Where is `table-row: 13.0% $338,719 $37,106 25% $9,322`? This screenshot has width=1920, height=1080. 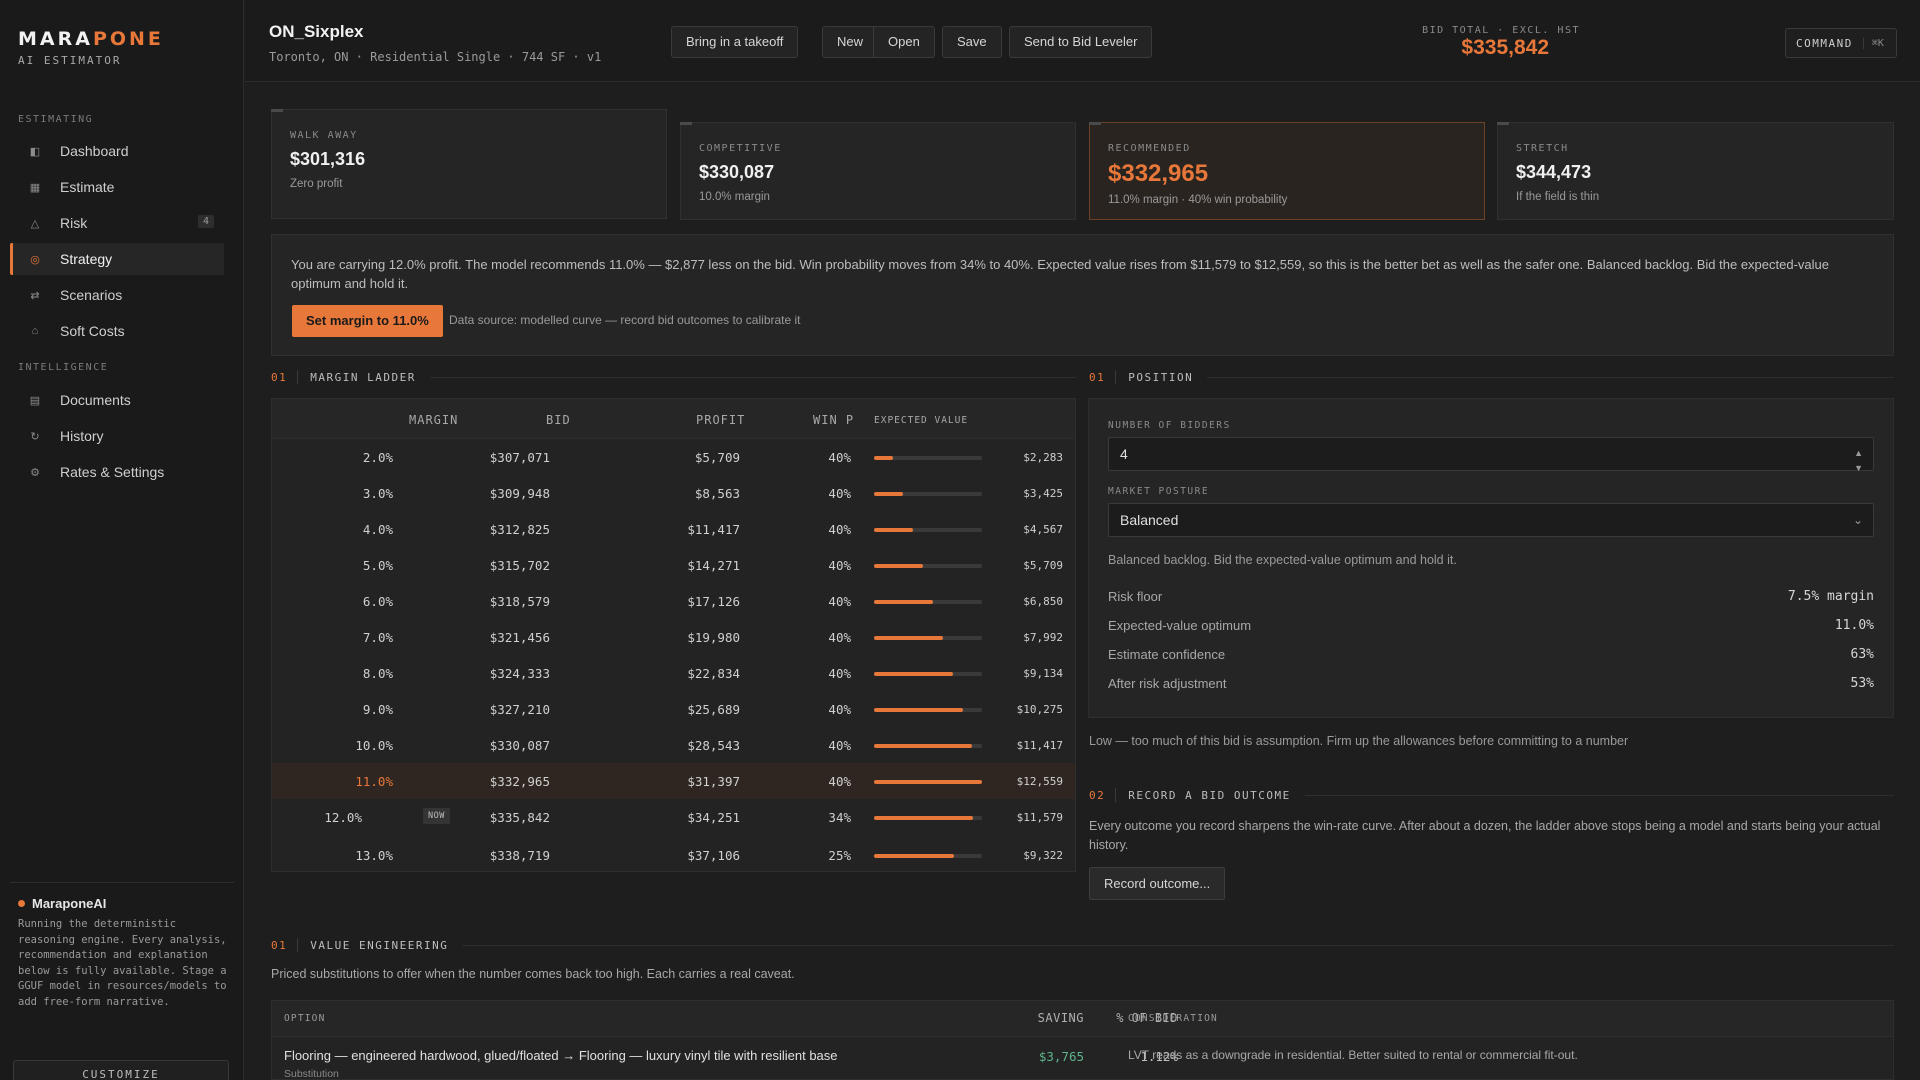 table-row: 13.0% $338,719 $37,106 25% $9,322 is located at coordinates (673, 855).